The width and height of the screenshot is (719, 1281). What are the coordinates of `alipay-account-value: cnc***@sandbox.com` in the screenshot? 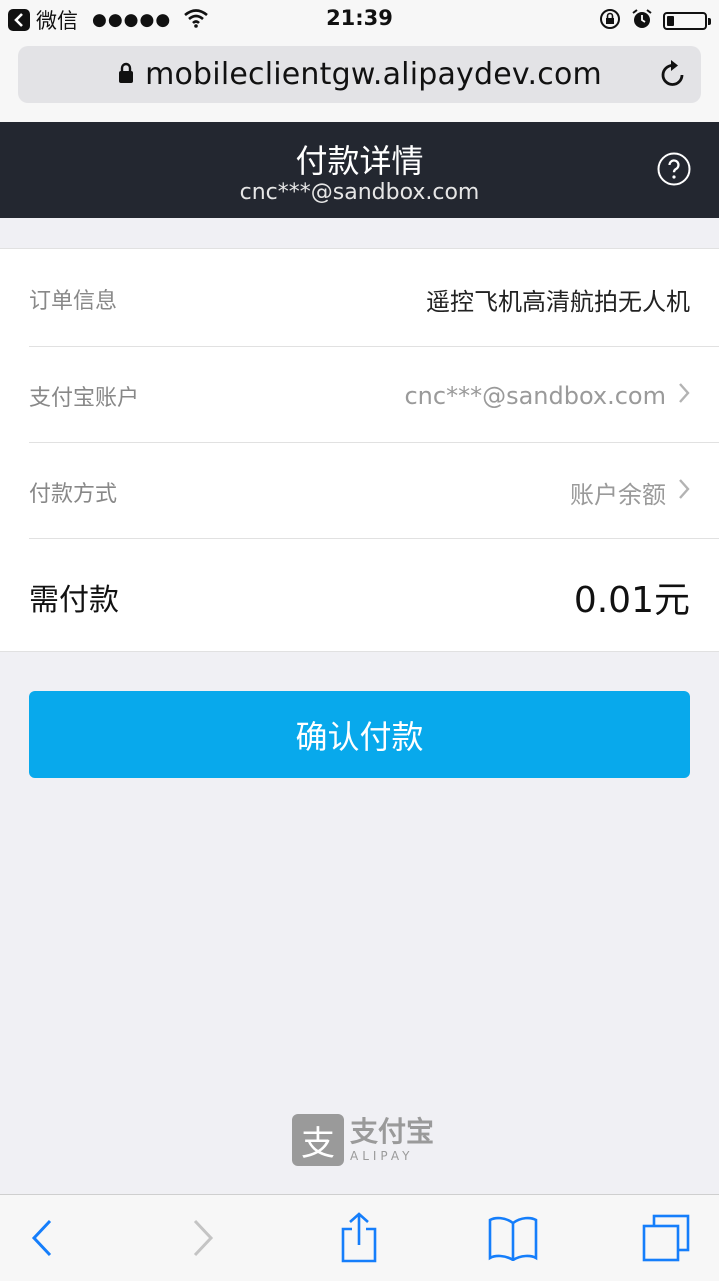 It's located at (535, 396).